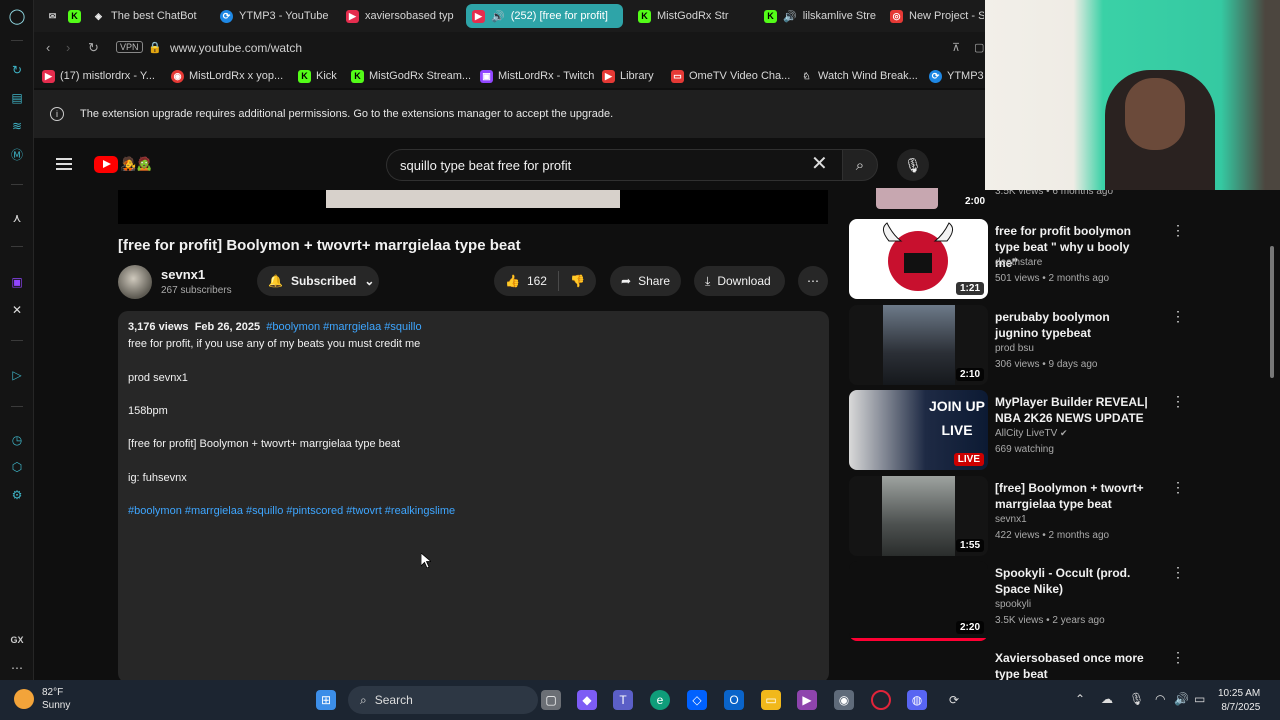  Describe the element at coordinates (739, 281) in the screenshot. I see `download-button: ⤓ Download` at that location.